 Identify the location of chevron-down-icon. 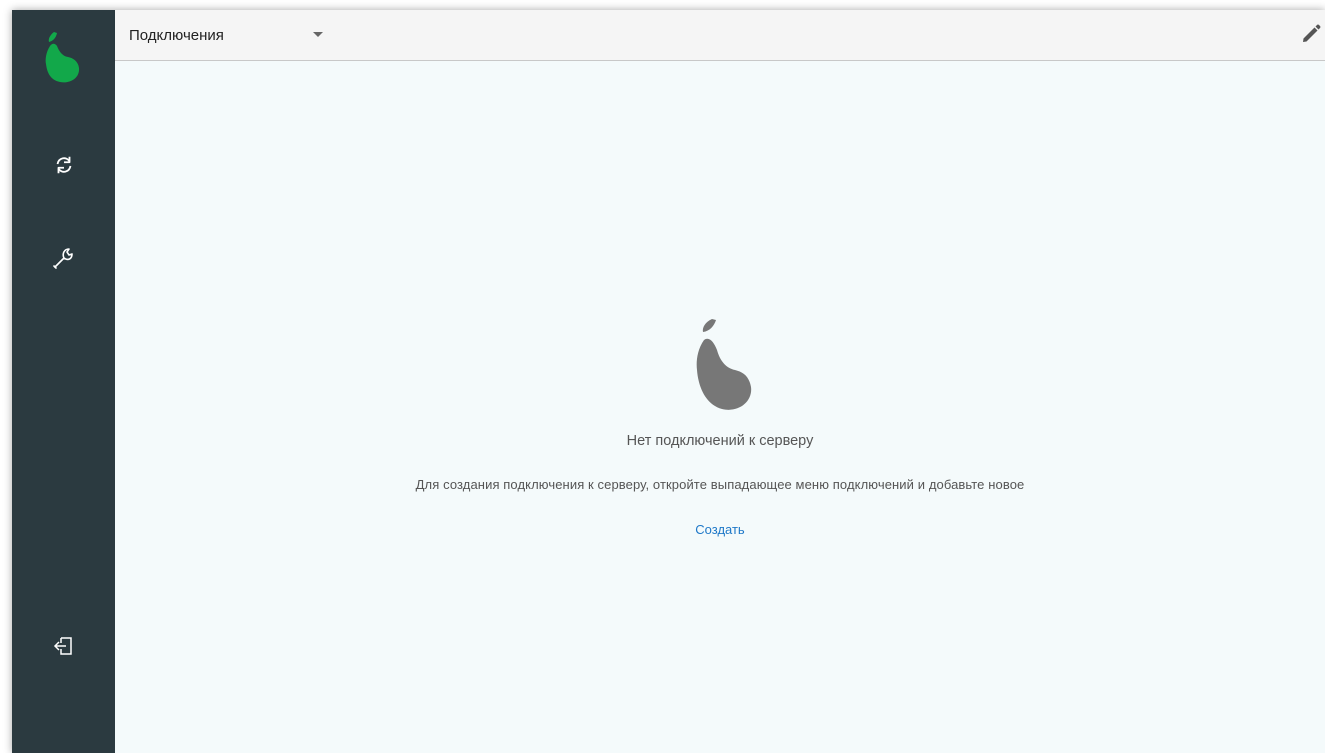
(318, 34).